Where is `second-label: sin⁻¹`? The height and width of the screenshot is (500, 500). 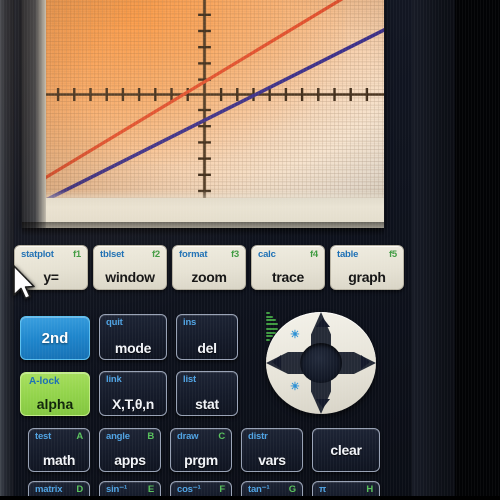 second-label: sin⁻¹ is located at coordinates (116, 489).